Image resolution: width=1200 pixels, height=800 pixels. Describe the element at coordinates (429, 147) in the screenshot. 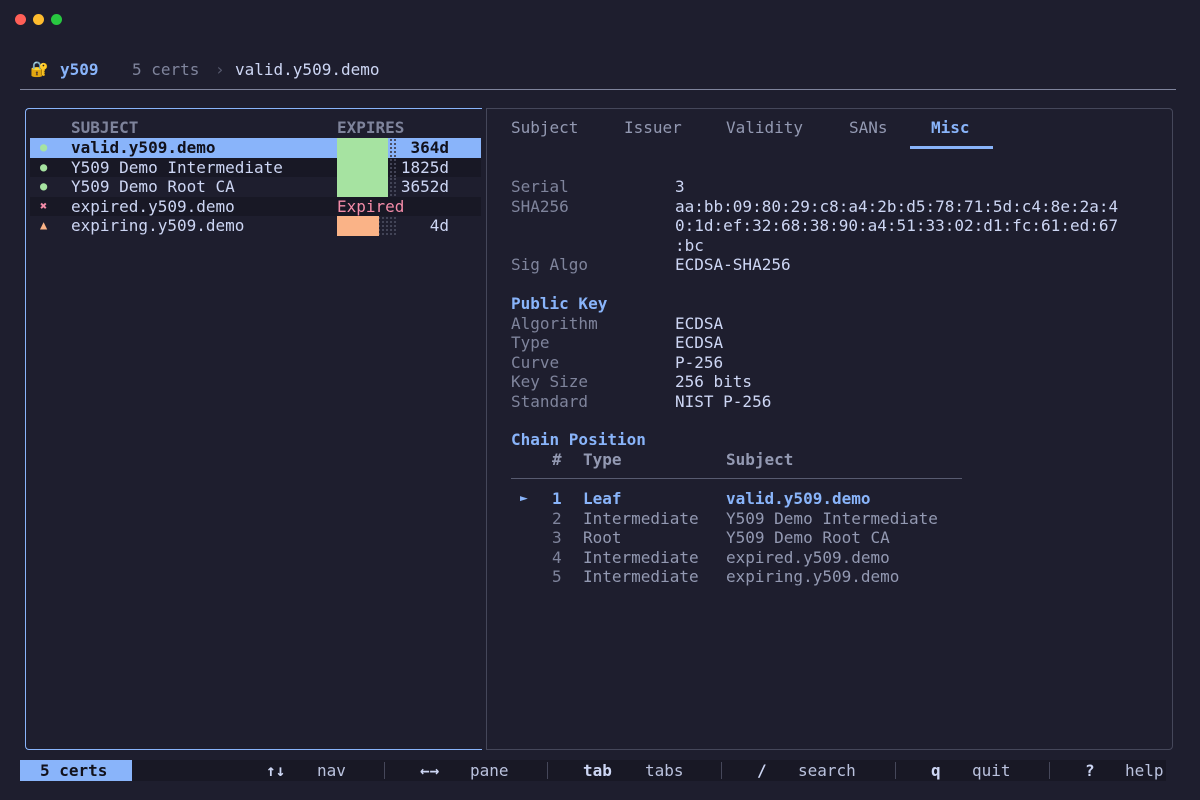

I see `days-remaining: 364d` at that location.